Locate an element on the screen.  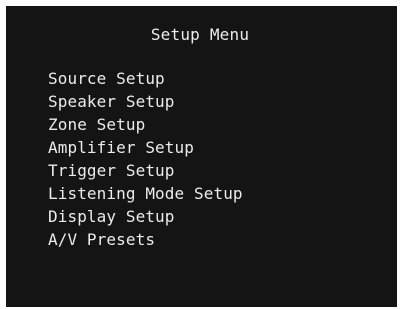
menu-item-av-presets: A/V Presets is located at coordinates (145, 239).